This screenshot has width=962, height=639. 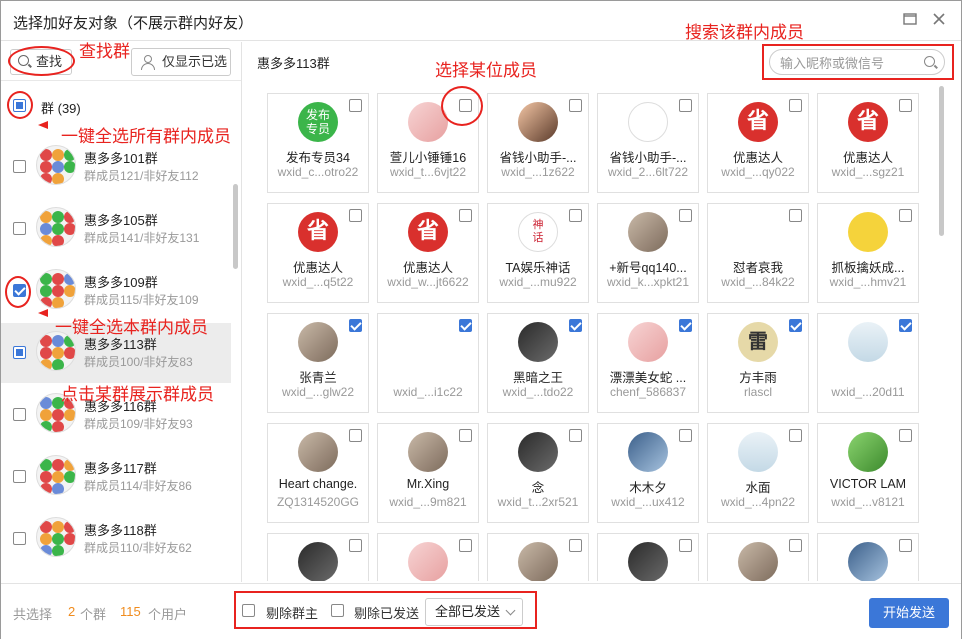 What do you see at coordinates (428, 253) in the screenshot?
I see `member-card: 省优惠达人 wxid_w...jt6622` at bounding box center [428, 253].